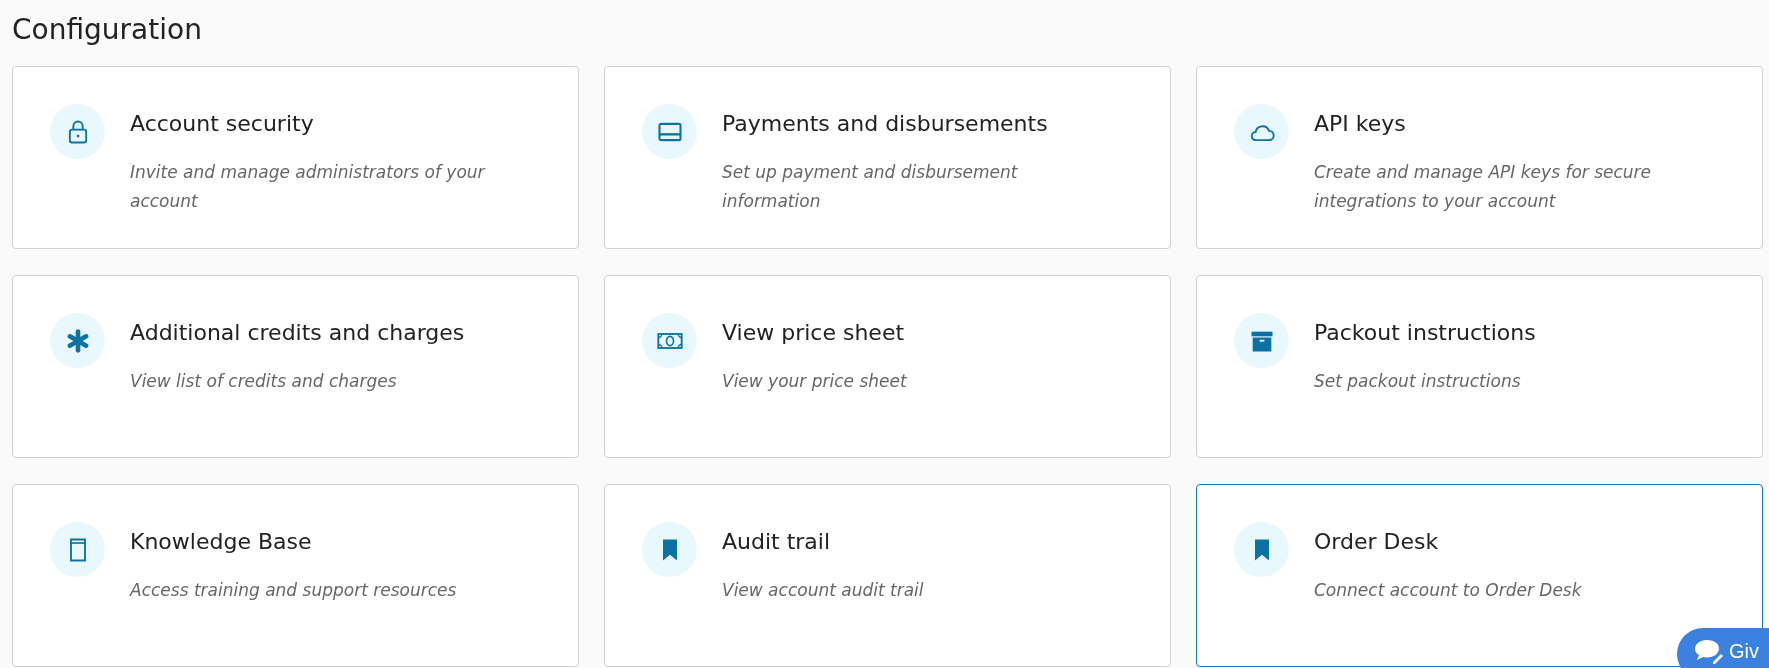 Image resolution: width=1769 pixels, height=668 pixels. I want to click on settings-card: Packout instructions Set packout instructions, so click(1479, 367).